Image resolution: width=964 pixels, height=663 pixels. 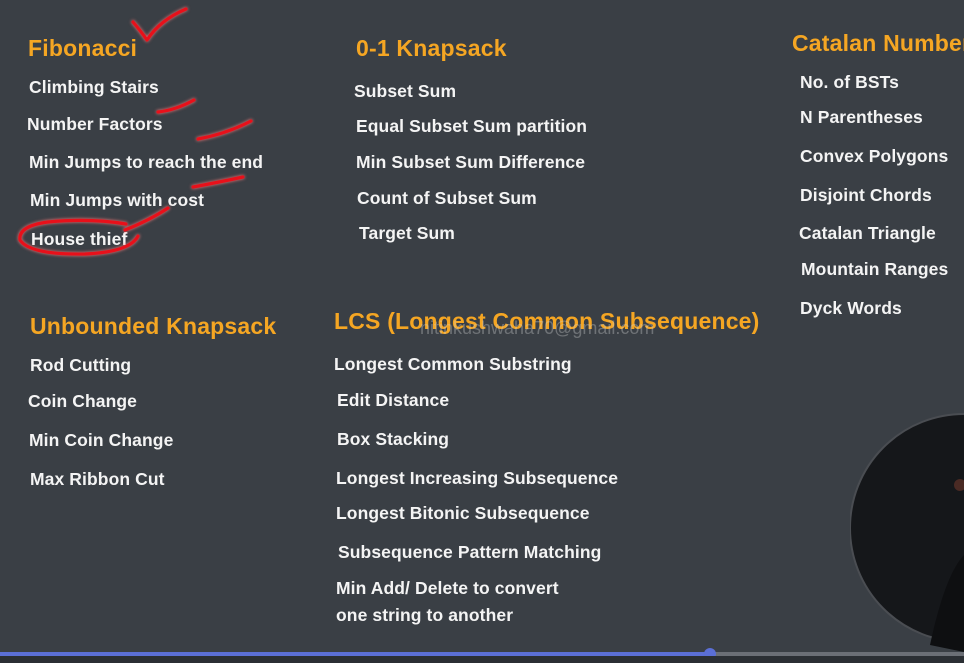 What do you see at coordinates (159, 24) in the screenshot?
I see `checkmark-fibonacci` at bounding box center [159, 24].